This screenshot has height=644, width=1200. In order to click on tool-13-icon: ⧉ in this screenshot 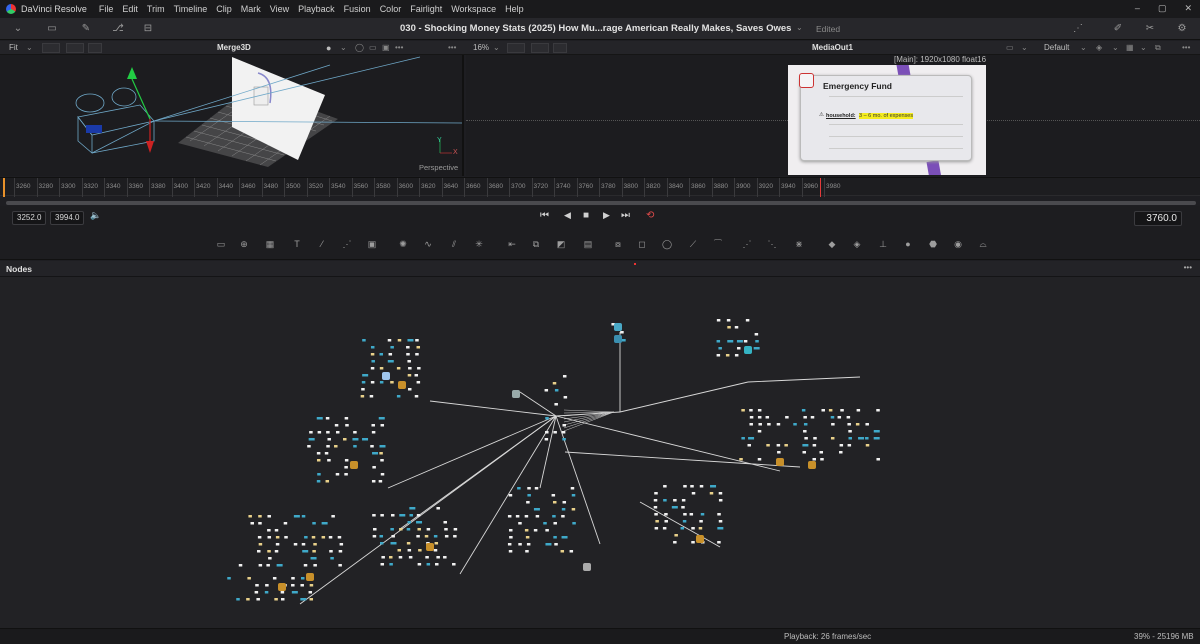, I will do `click(536, 244)`.